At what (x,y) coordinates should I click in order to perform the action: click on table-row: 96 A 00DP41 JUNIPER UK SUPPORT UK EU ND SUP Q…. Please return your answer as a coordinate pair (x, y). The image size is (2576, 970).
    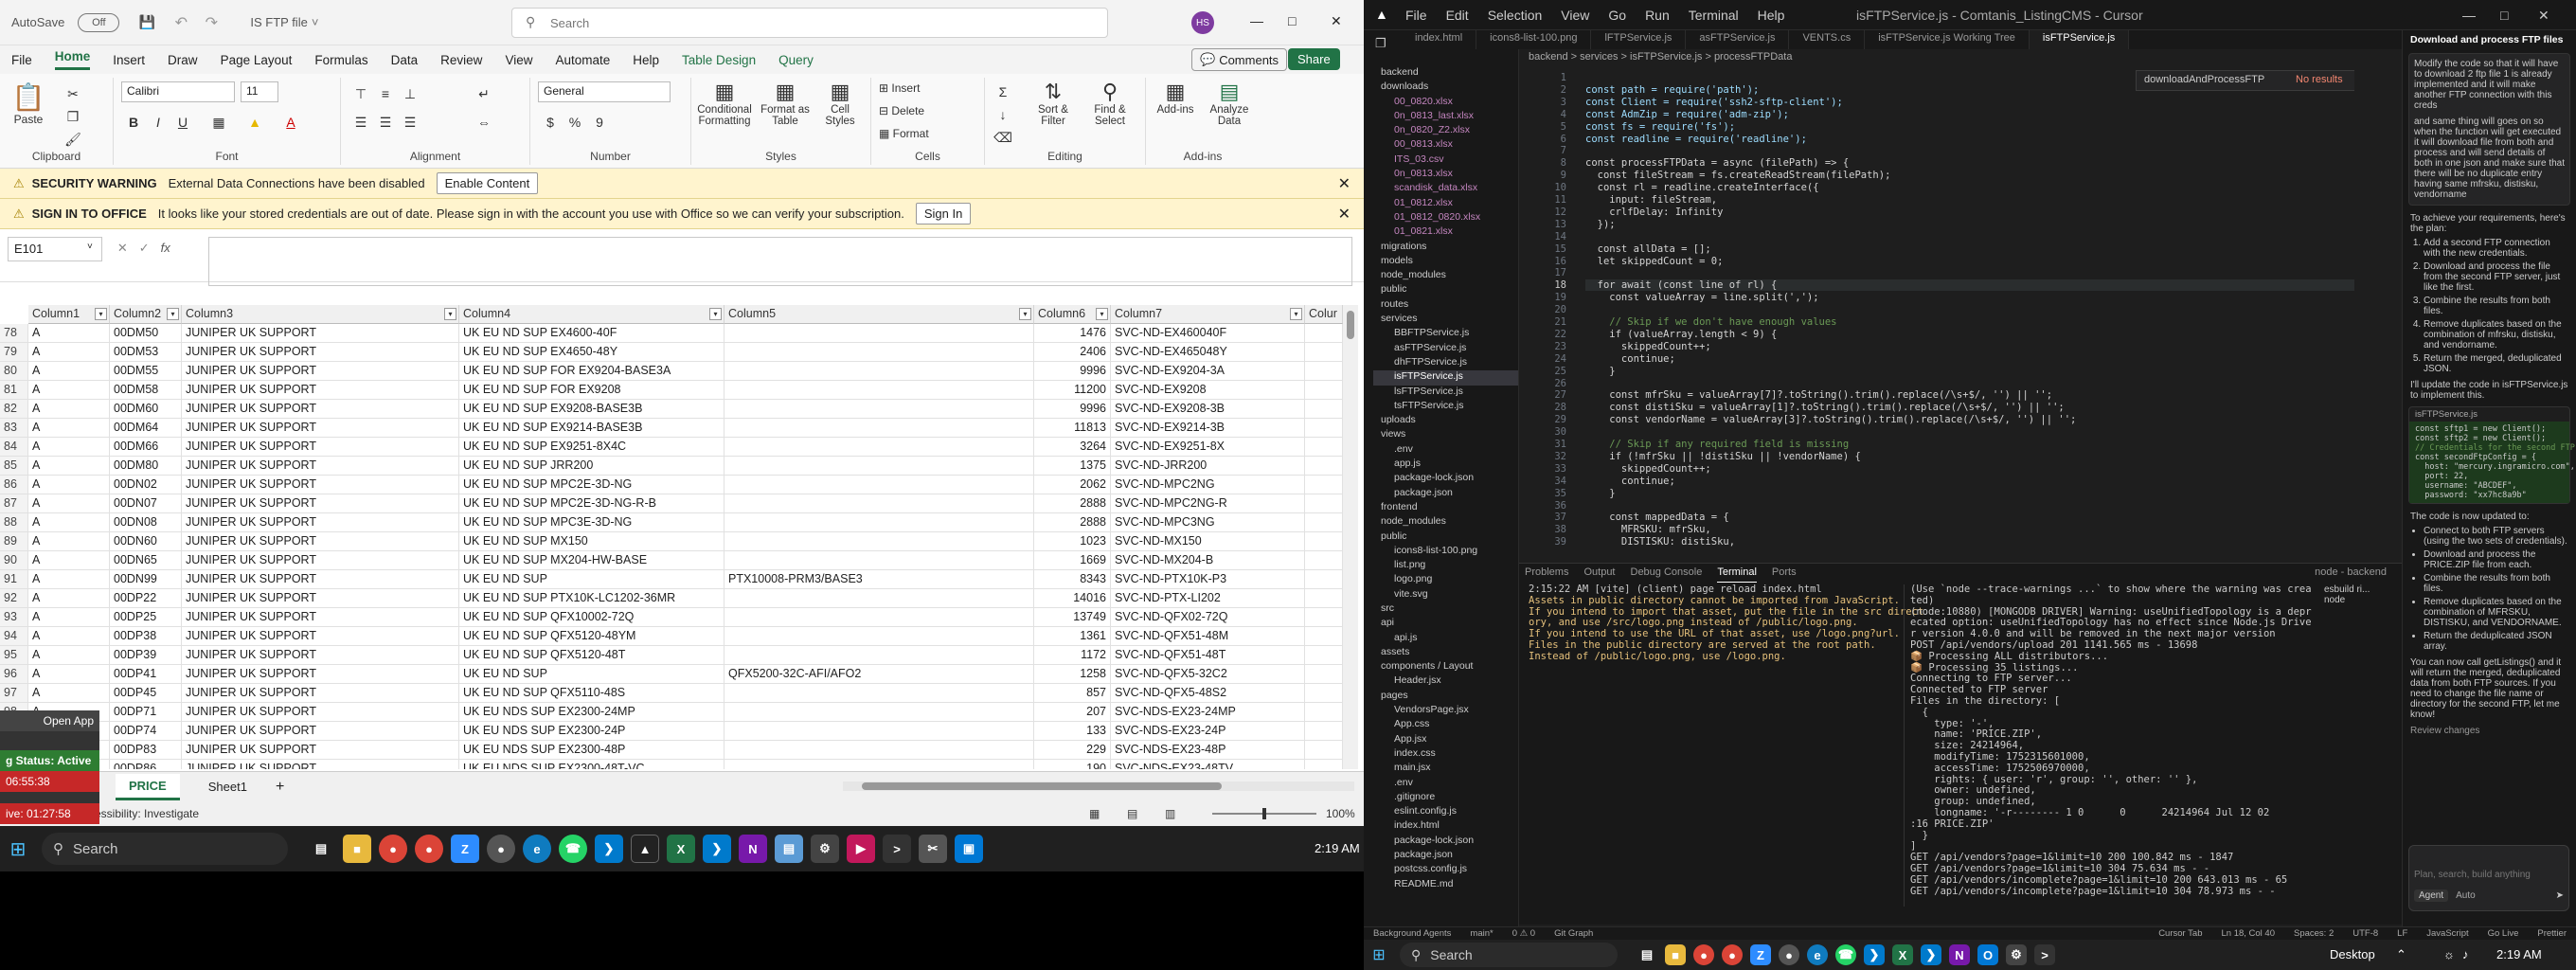
    Looking at the image, I should click on (671, 674).